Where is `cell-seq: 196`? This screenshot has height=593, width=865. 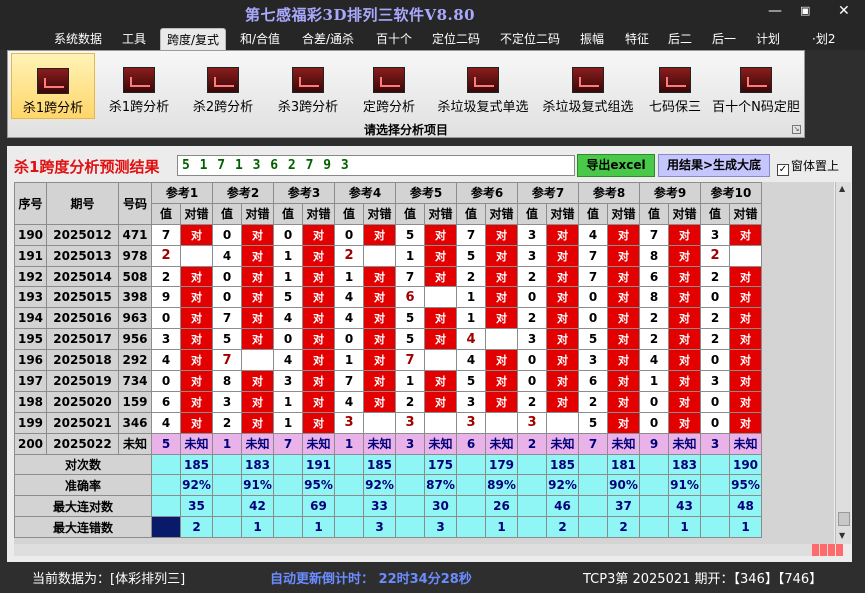 cell-seq: 196 is located at coordinates (30, 360).